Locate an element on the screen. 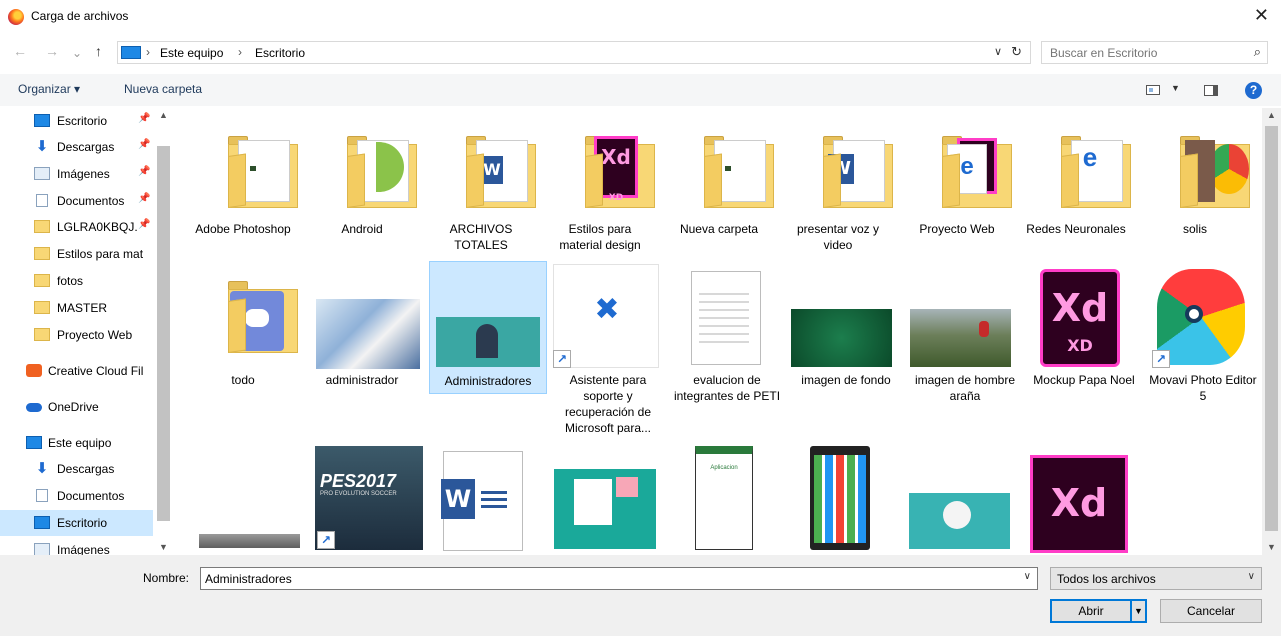  xd-row3-8: Xd is located at coordinates (1076, 499).